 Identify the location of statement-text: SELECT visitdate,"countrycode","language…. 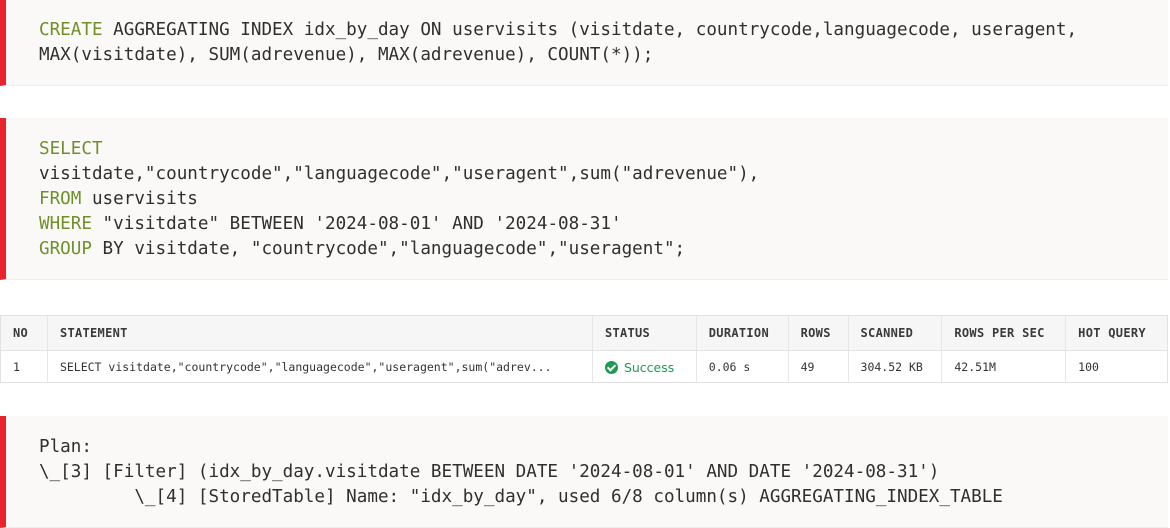
(305, 367).